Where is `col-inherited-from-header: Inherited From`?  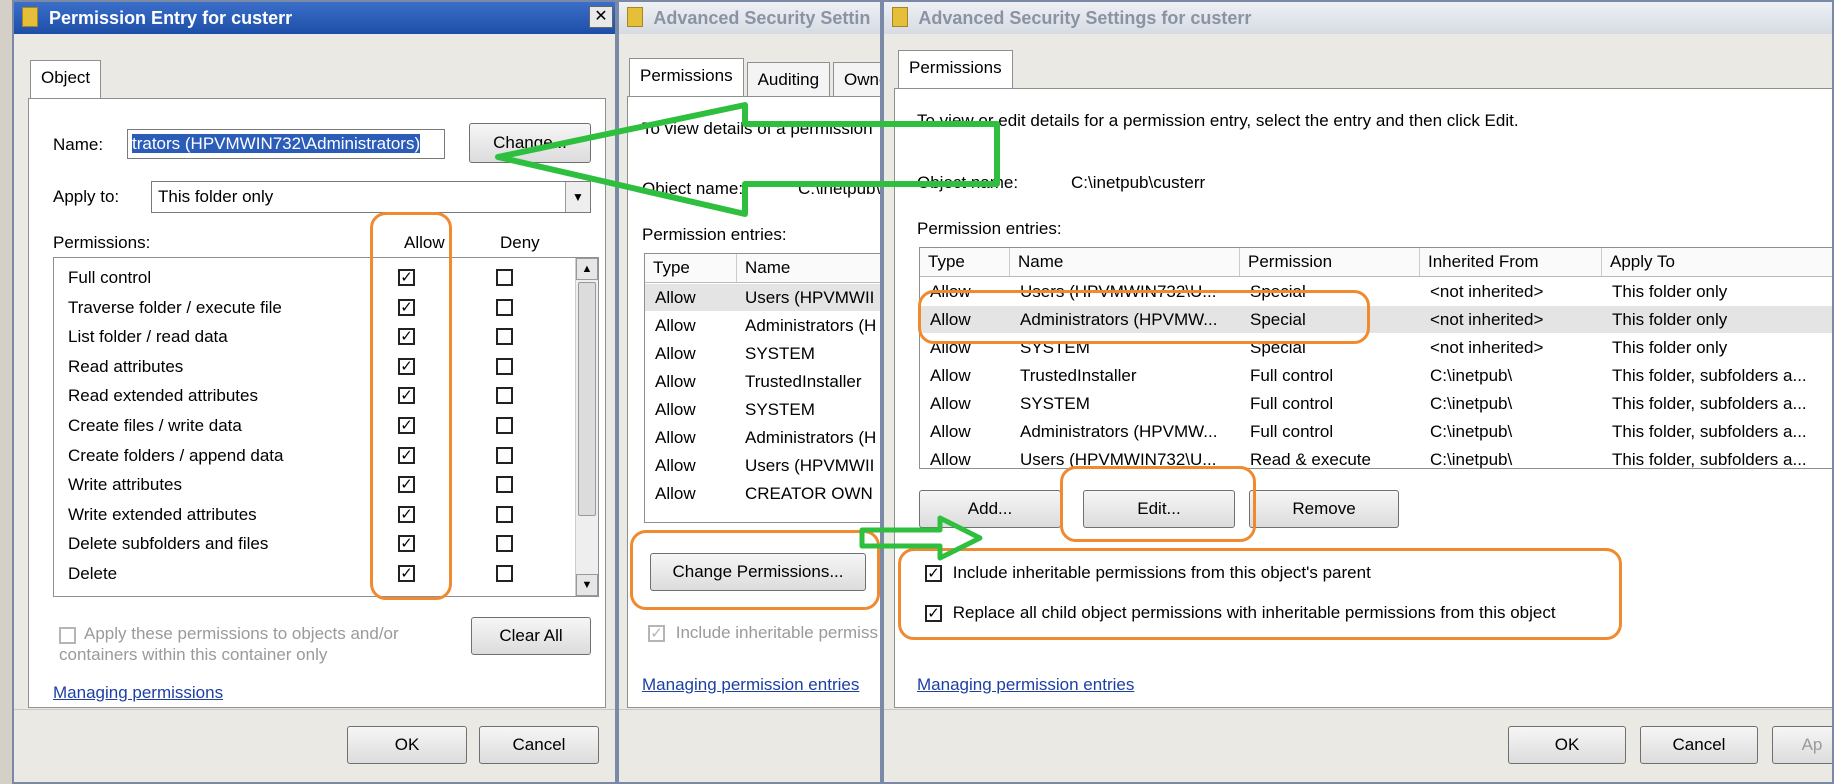 col-inherited-from-header: Inherited From is located at coordinates (1511, 262).